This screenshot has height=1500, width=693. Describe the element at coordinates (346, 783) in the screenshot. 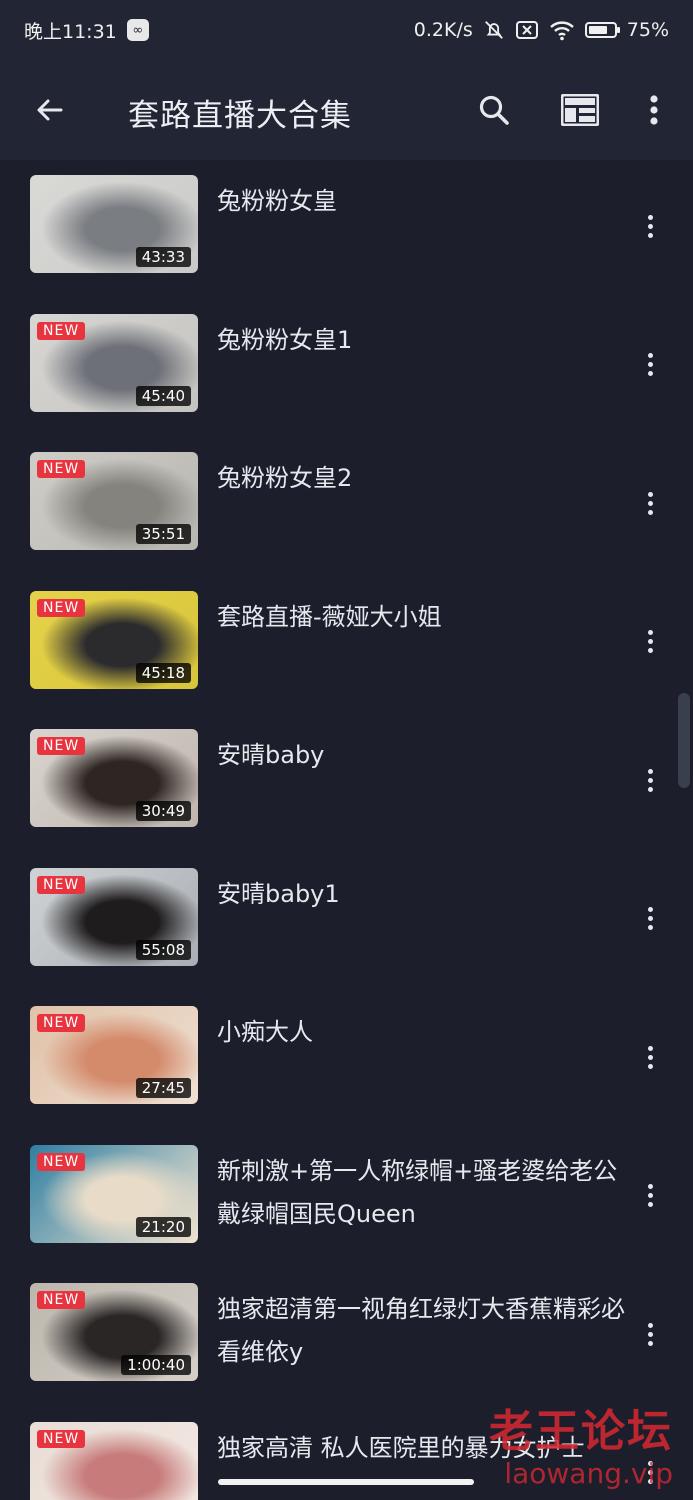

I see `video-list-item: NEW 30:49 安晴baby` at that location.